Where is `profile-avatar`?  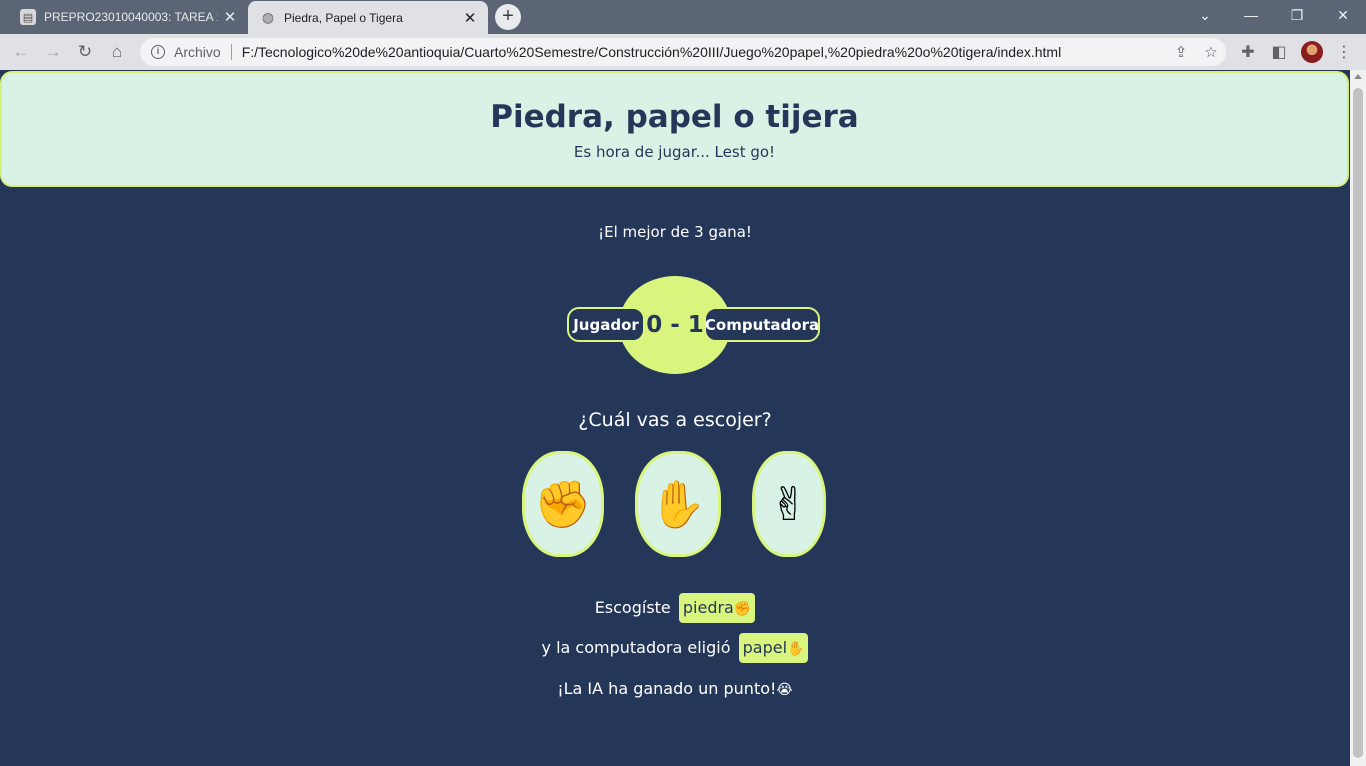
profile-avatar is located at coordinates (1312, 52).